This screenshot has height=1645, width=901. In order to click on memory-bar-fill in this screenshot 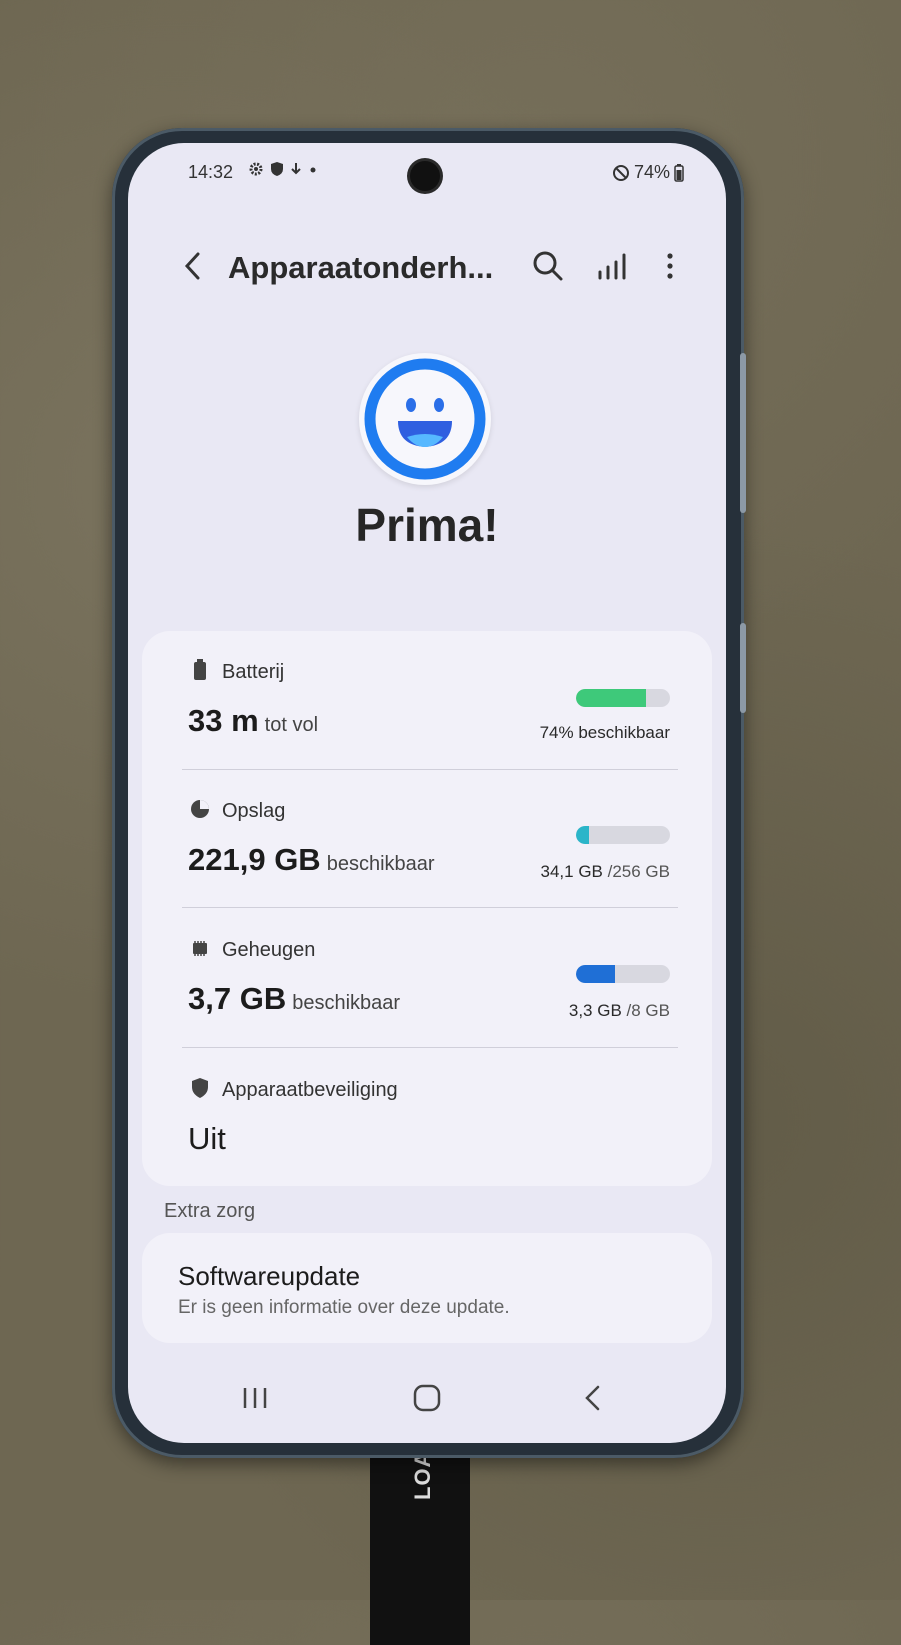, I will do `click(595, 974)`.